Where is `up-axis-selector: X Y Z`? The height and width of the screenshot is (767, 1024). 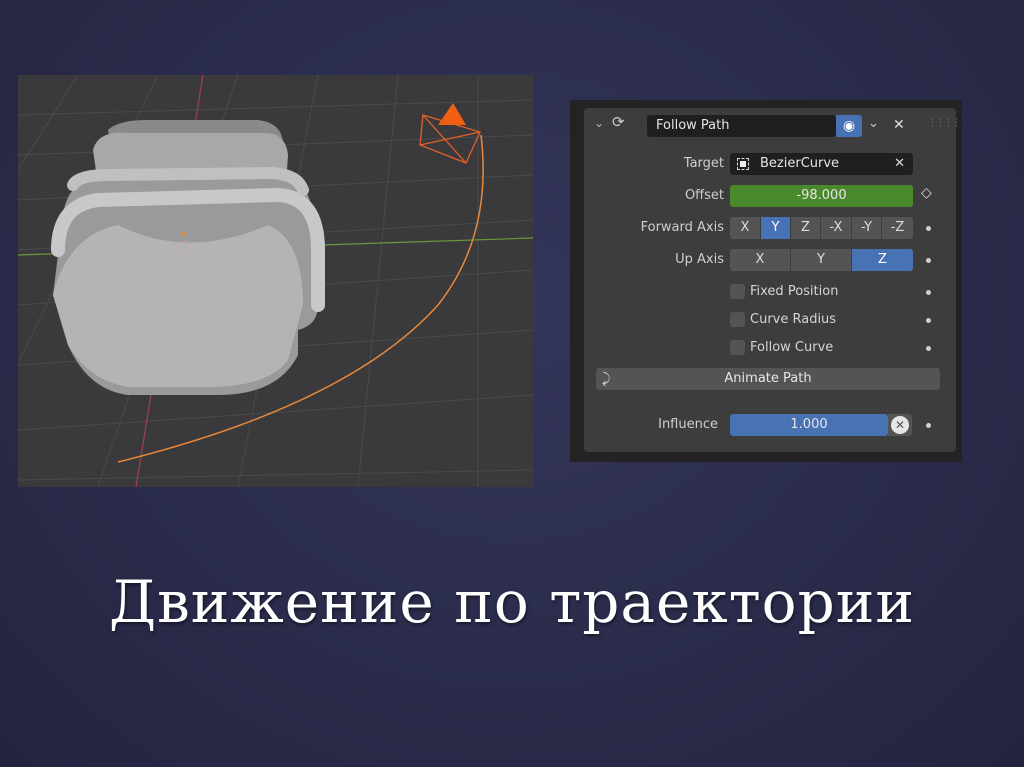 up-axis-selector: X Y Z is located at coordinates (821, 260).